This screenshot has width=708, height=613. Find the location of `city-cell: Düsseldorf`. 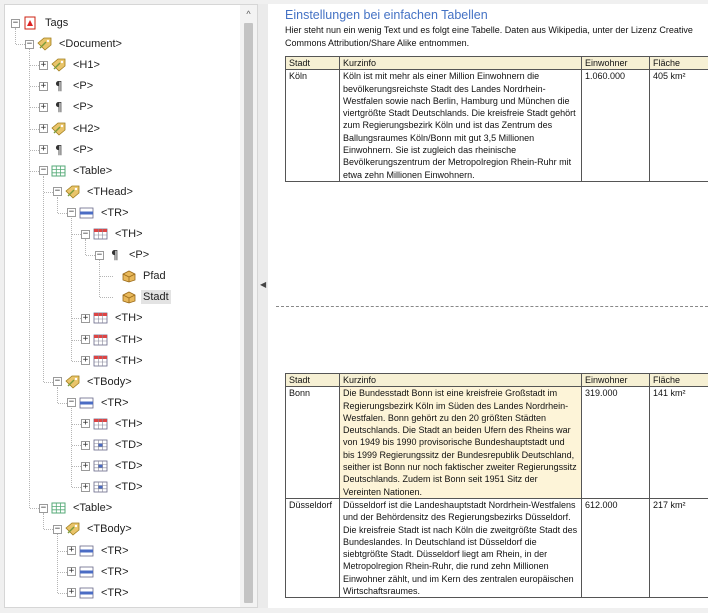

city-cell: Düsseldorf is located at coordinates (312, 548).